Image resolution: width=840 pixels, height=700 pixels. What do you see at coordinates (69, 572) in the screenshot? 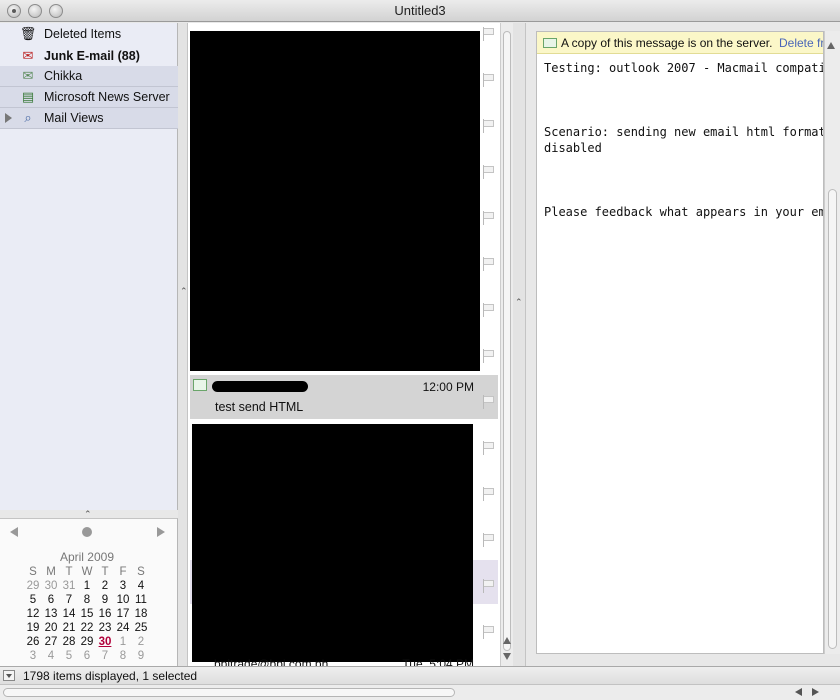
I see `weekday-label: T` at bounding box center [69, 572].